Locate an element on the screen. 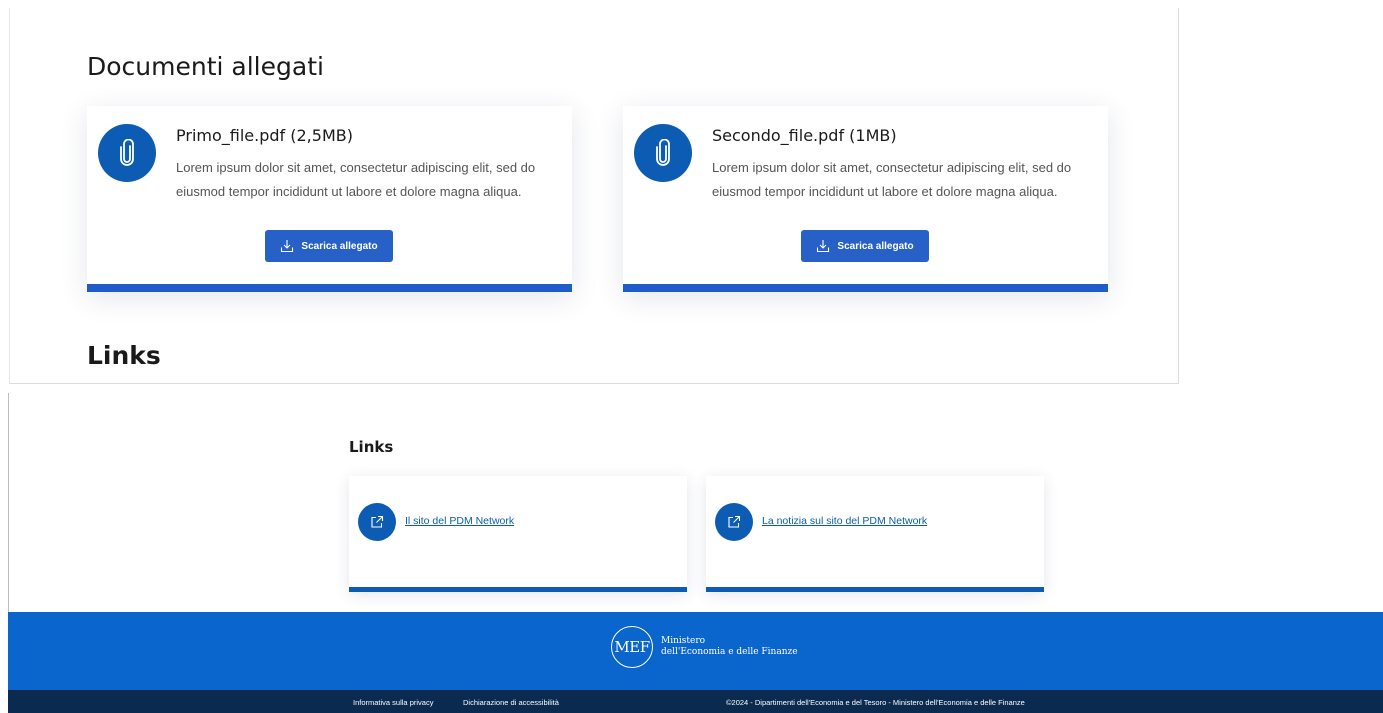  documents-heading: Documenti allegati is located at coordinates (205, 66).